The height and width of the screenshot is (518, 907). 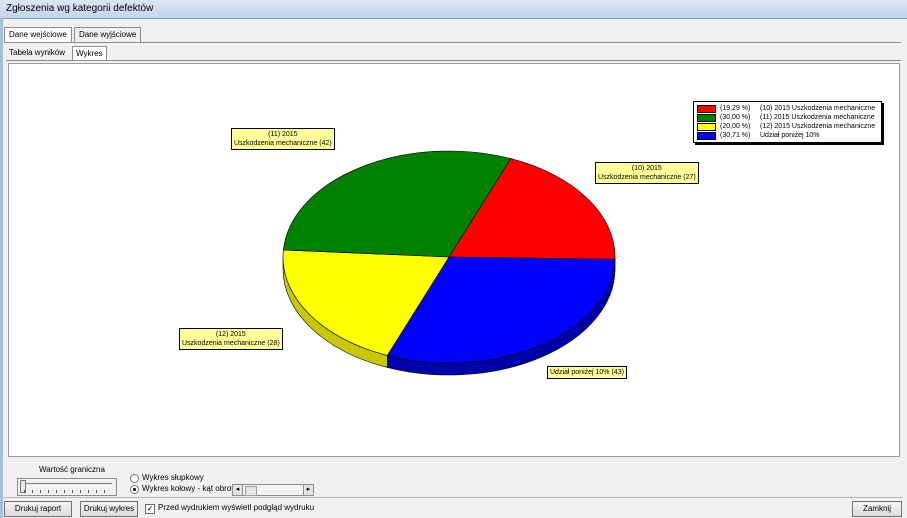 What do you see at coordinates (283, 139) in the screenshot?
I see `callout-slice-11: (11) 2015 Uszkodzenia mechaniczne (42)` at bounding box center [283, 139].